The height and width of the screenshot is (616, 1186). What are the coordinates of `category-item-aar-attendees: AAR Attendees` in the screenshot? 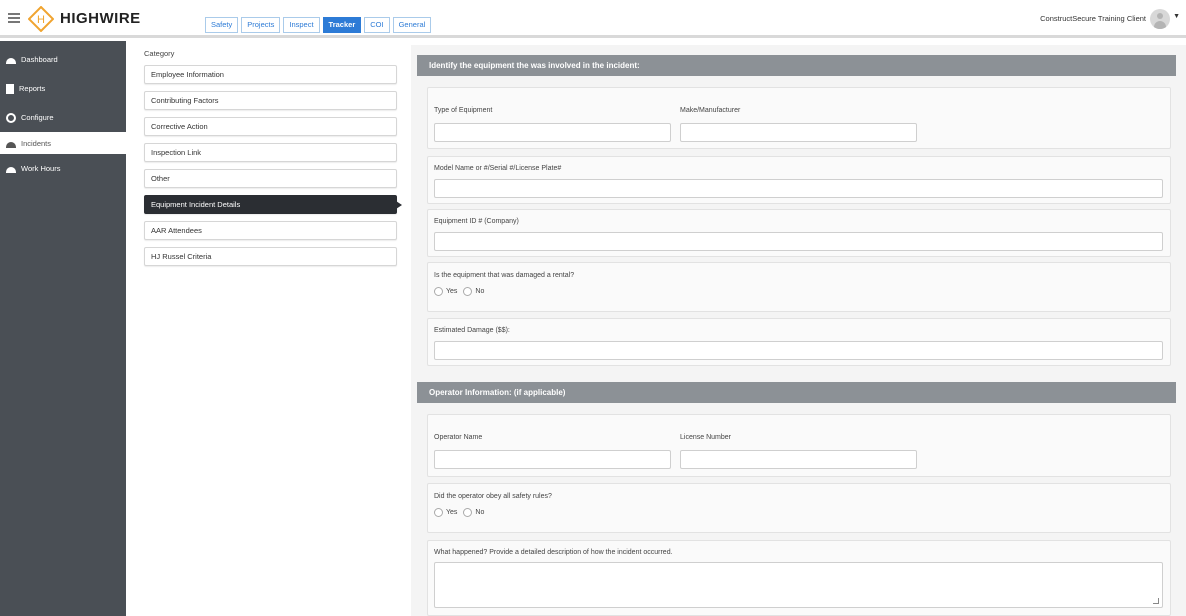 It's located at (270, 230).